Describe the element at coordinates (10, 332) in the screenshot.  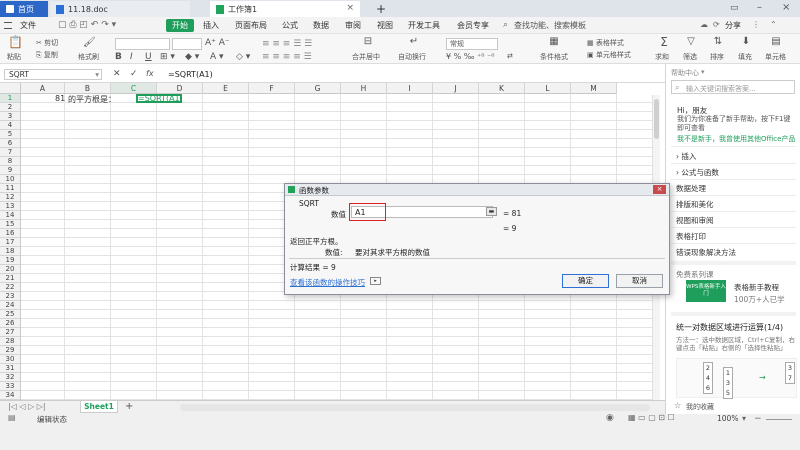
I see `row-header: 27` at that location.